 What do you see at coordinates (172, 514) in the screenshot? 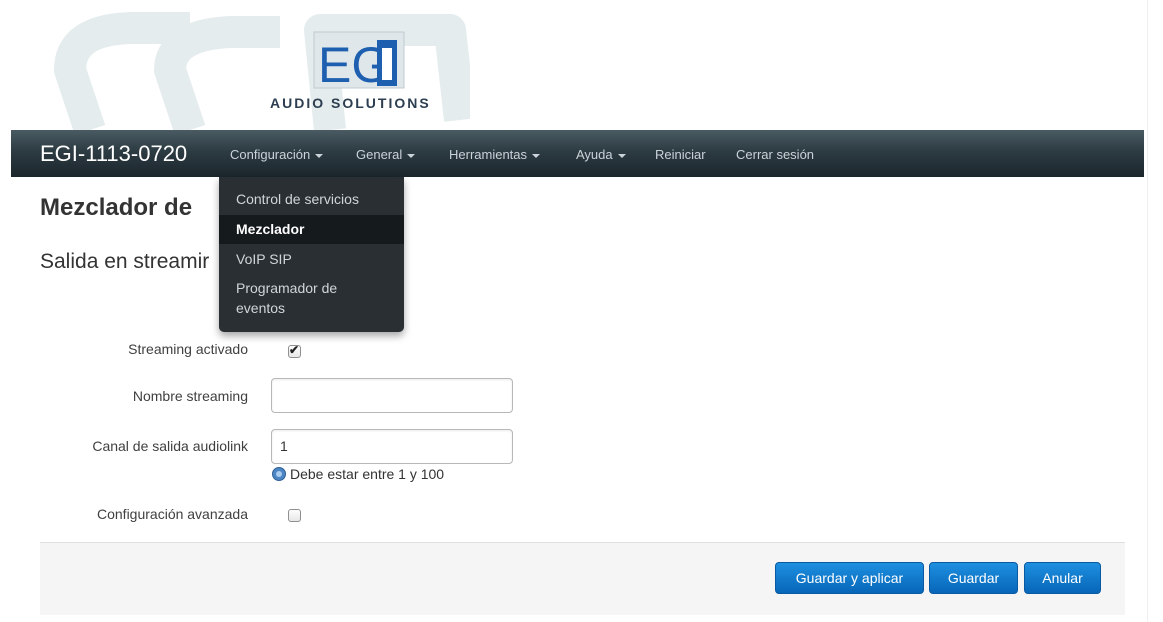
I see `advanced-config-label: Configuración avanzada` at bounding box center [172, 514].